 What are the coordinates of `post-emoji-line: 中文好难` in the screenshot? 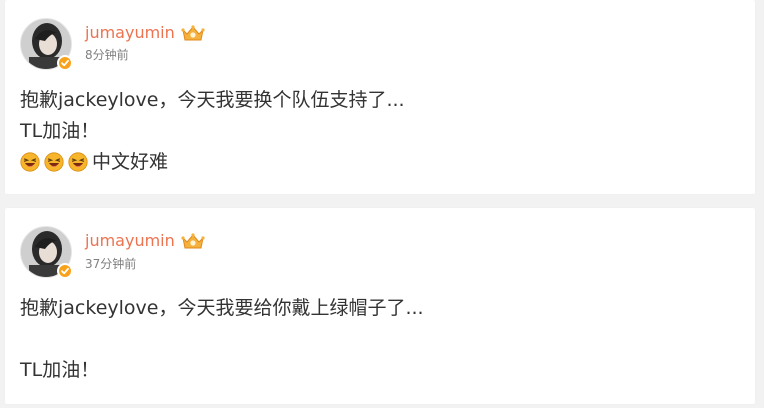 It's located at (94, 162).